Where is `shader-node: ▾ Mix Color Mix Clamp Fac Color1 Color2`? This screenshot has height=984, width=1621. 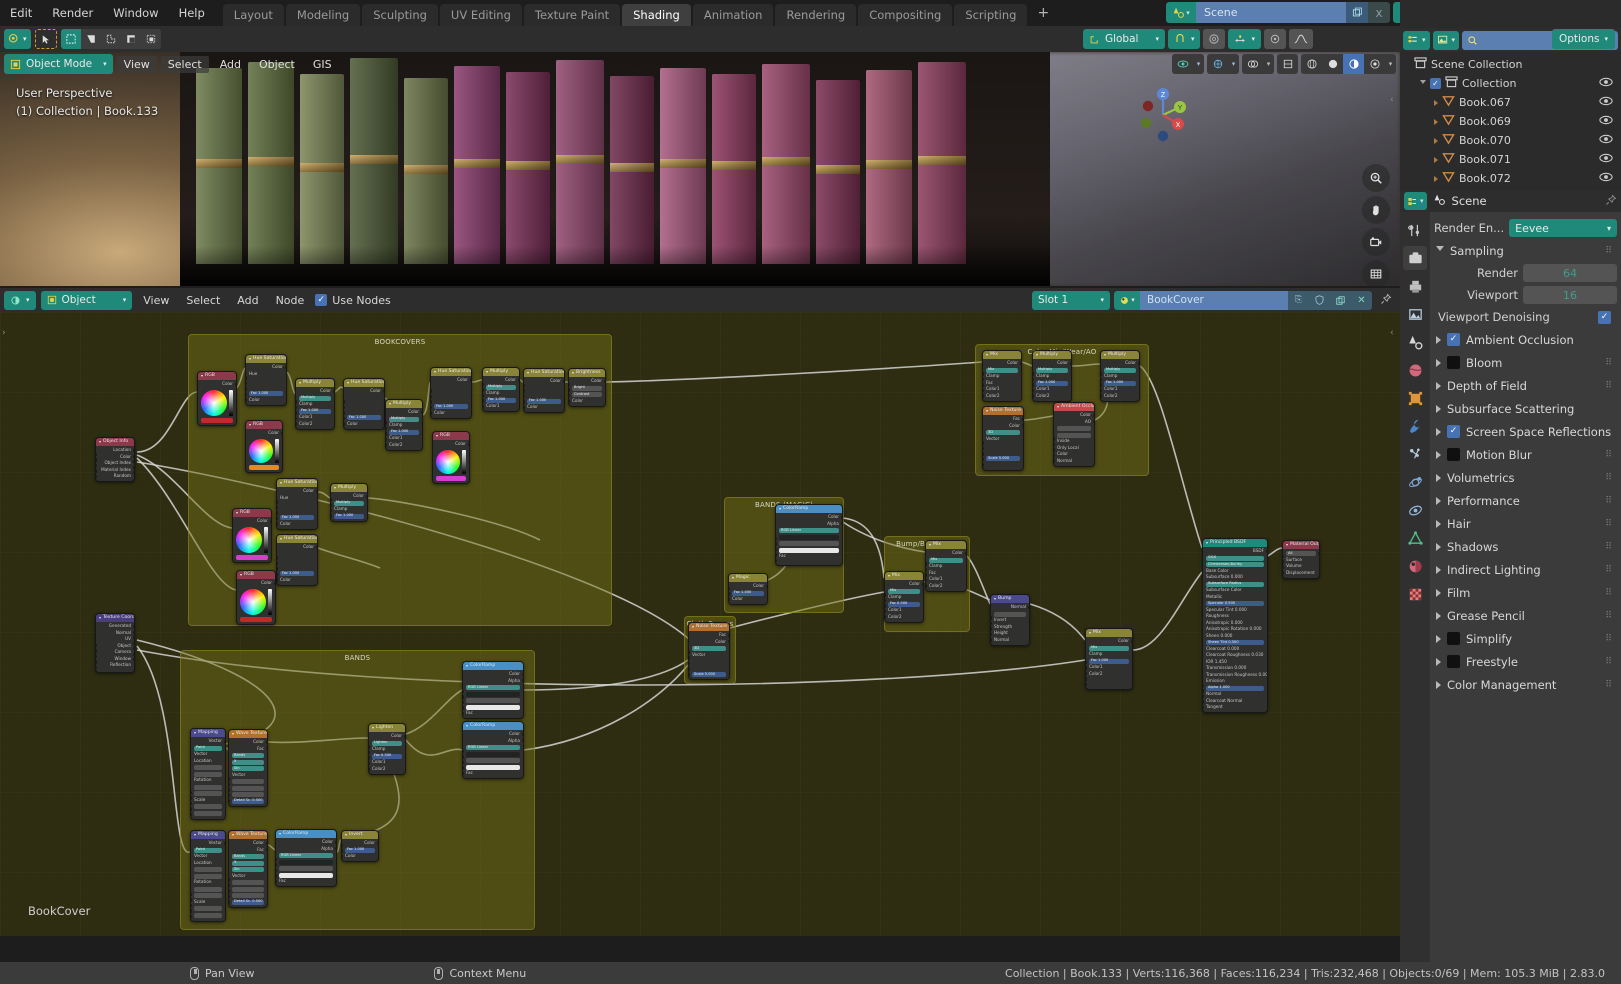
shader-node: ▾ Mix Color Mix Clamp Fac Color1 Color2 is located at coordinates (946, 566).